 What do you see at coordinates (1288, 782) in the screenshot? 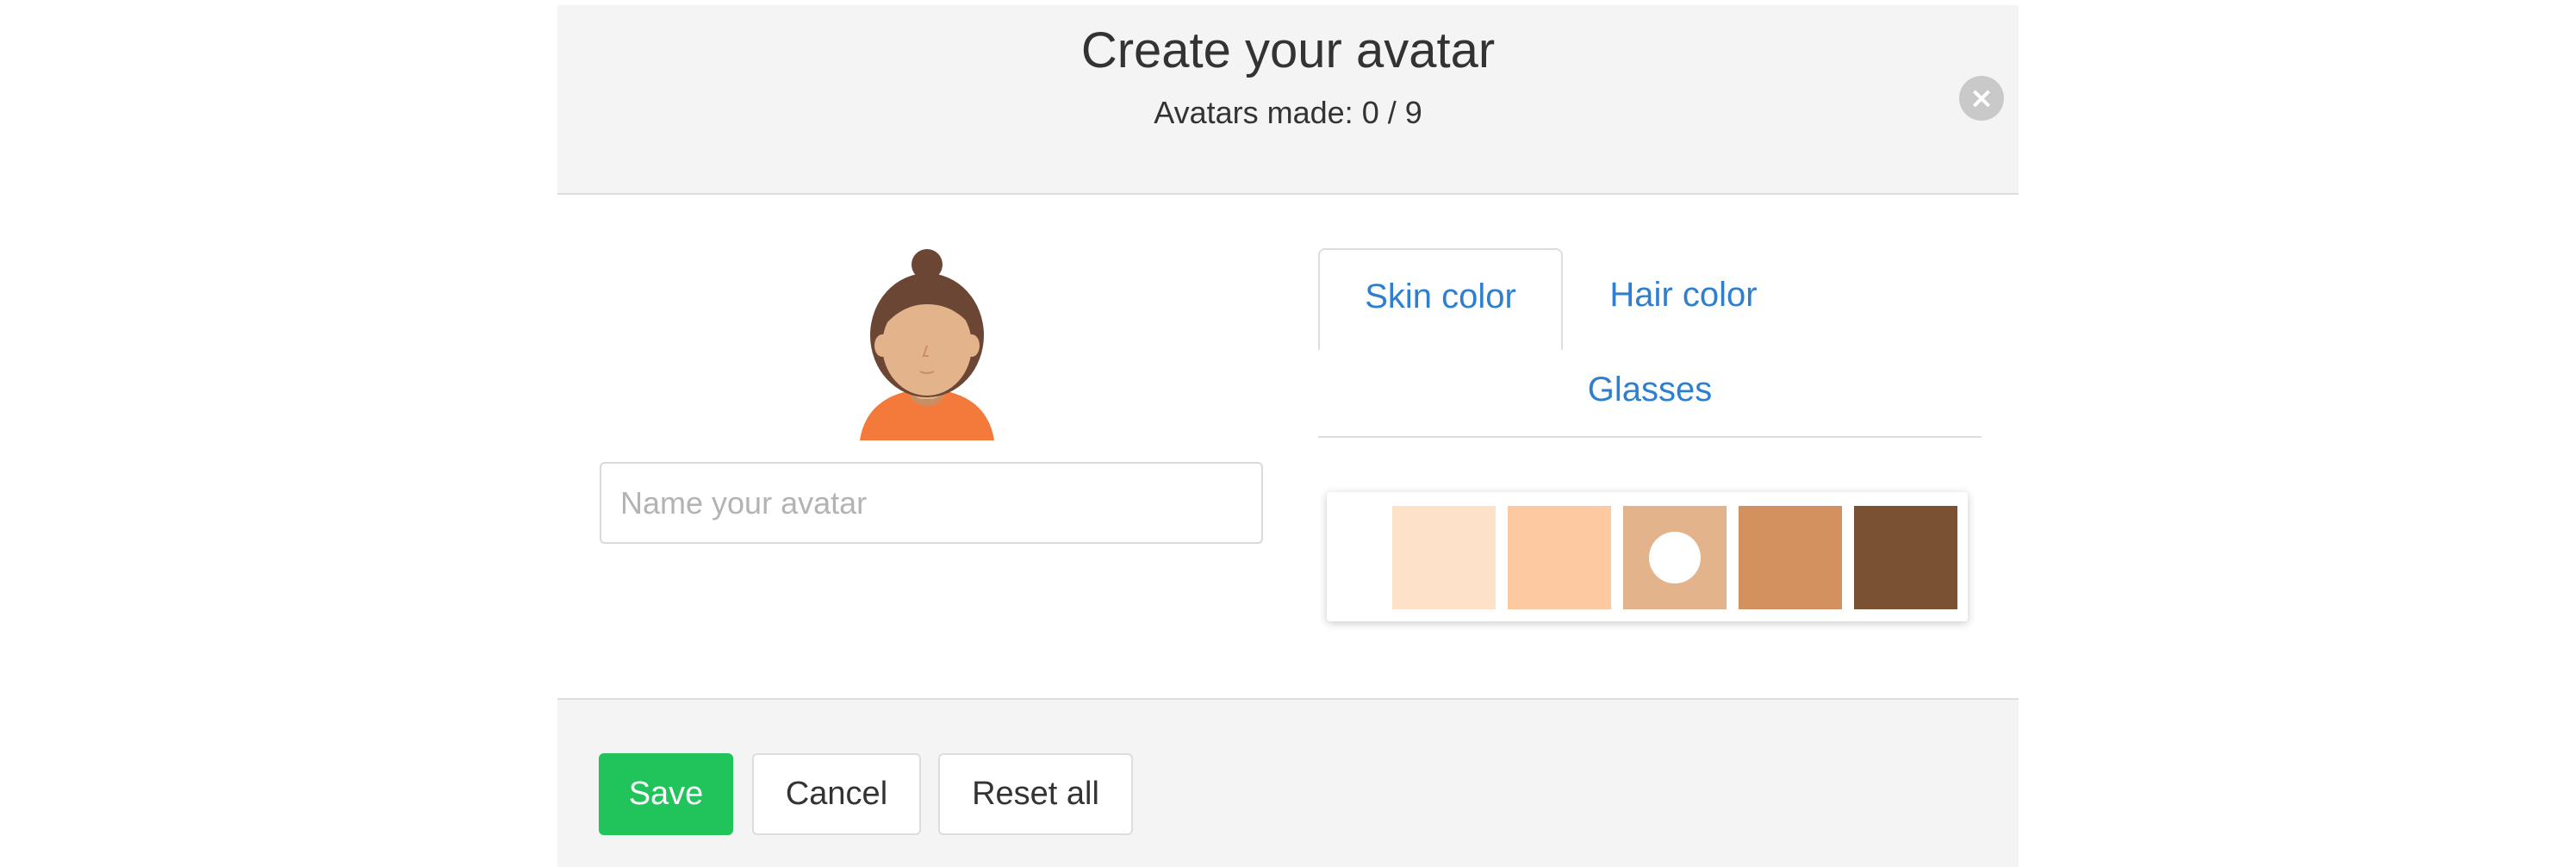
I see `modal-footer: Save Cancel Reset all` at bounding box center [1288, 782].